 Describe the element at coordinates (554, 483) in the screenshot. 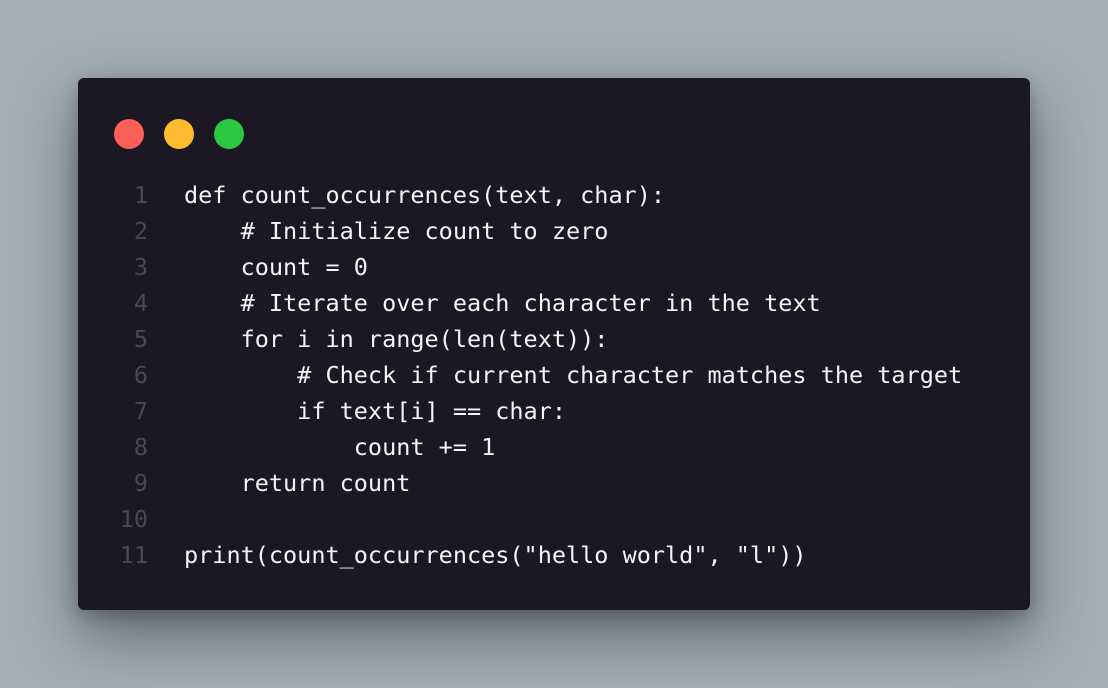

I see `code-line-9: 9 return count` at that location.